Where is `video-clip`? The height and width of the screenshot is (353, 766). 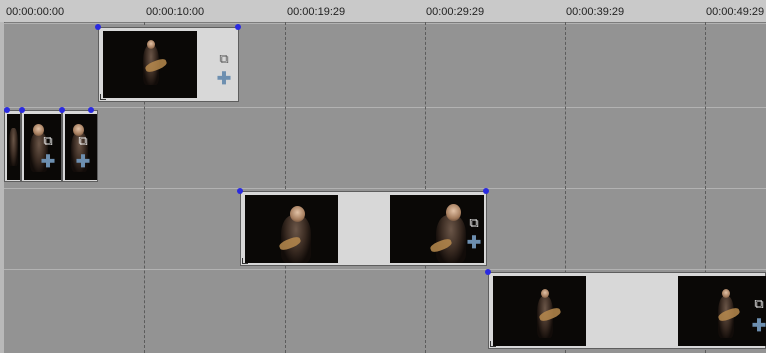 video-clip is located at coordinates (12, 146).